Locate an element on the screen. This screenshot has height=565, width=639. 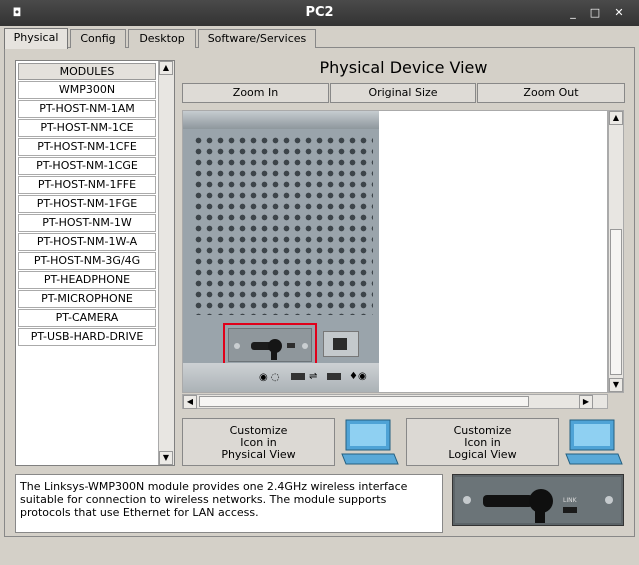
view-horizontal-scrollbar: ◀ ▶ is located at coordinates (395, 401).